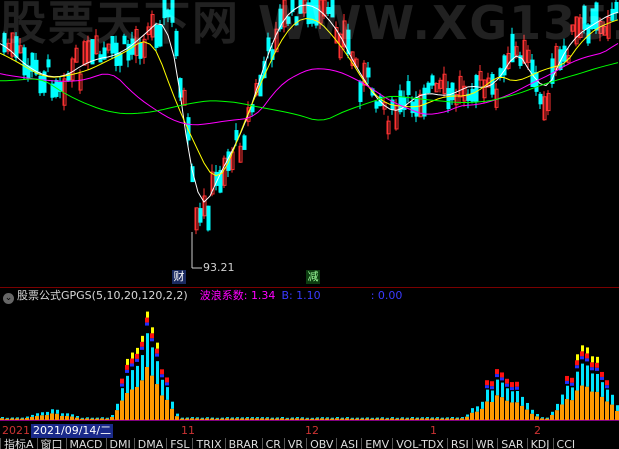 The width and height of the screenshot is (619, 449). What do you see at coordinates (119, 443) in the screenshot?
I see `tab-3: DMI` at bounding box center [119, 443].